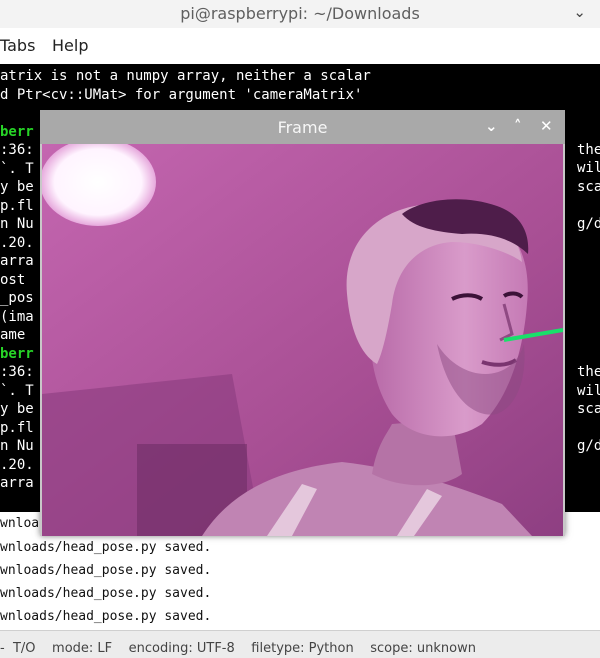  I want to click on frame-titlebar: Frame ⌄ ˄ ✕, so click(302, 127).